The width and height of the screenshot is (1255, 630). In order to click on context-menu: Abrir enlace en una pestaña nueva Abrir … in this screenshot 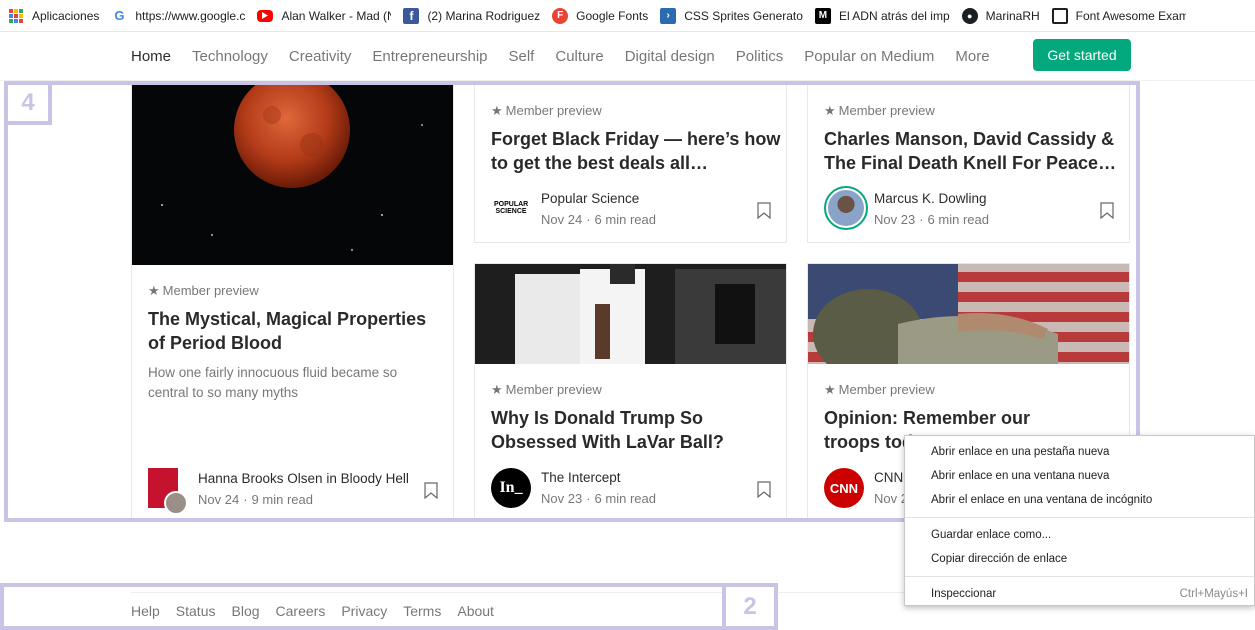, I will do `click(1079, 520)`.